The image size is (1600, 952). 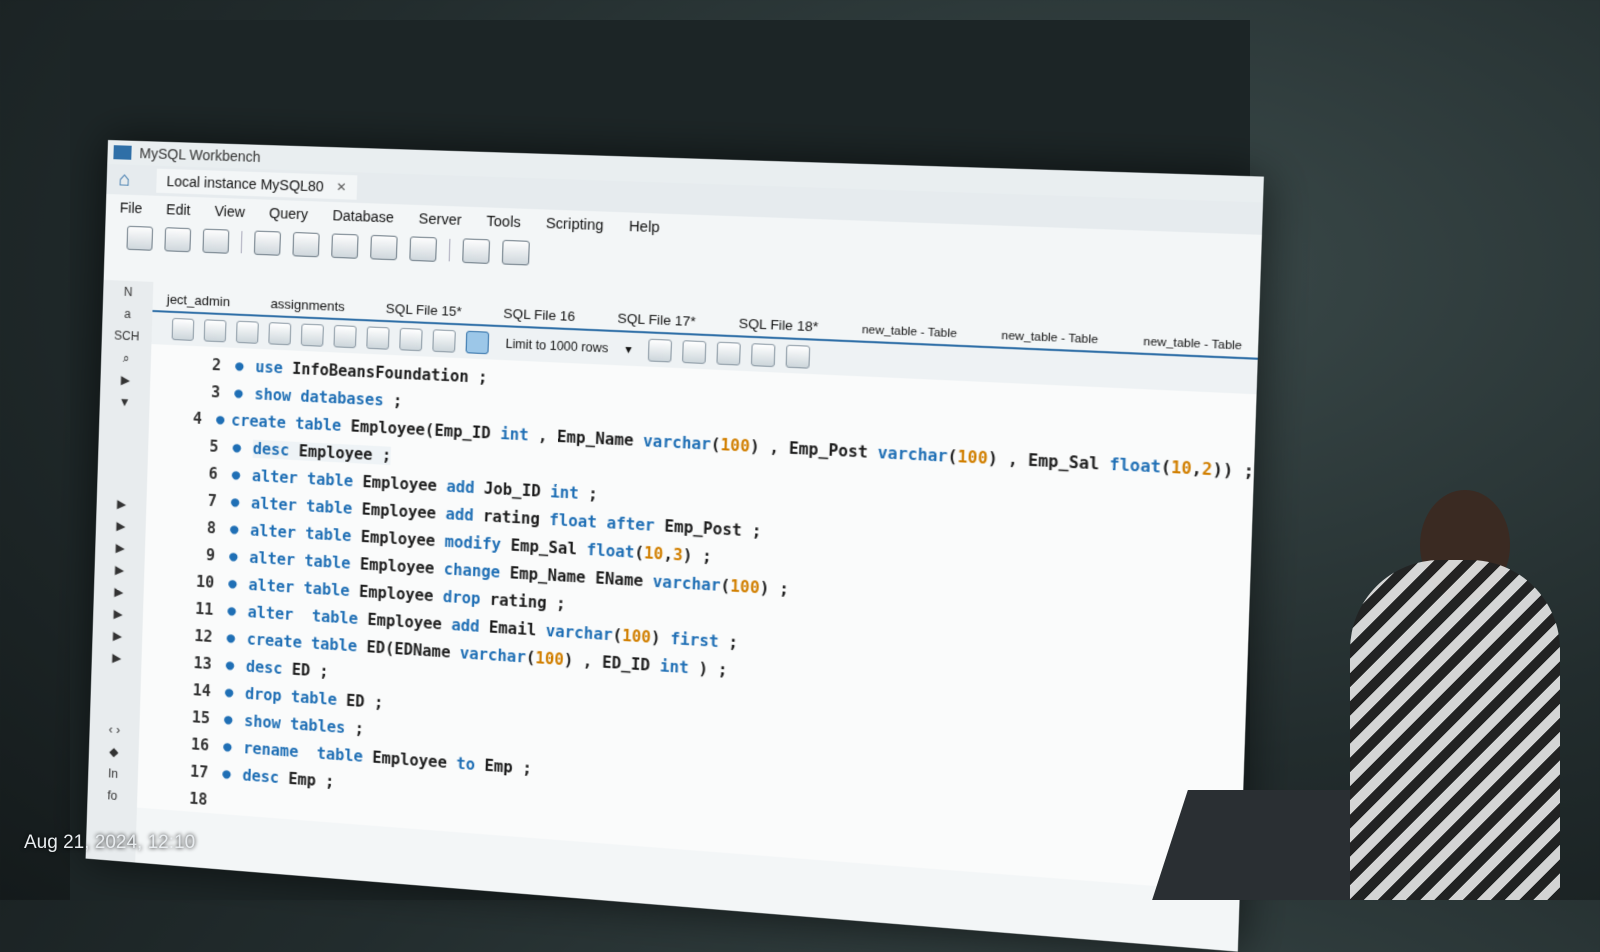 What do you see at coordinates (539, 316) in the screenshot?
I see `tab-sql-file-16: SQL File 16` at bounding box center [539, 316].